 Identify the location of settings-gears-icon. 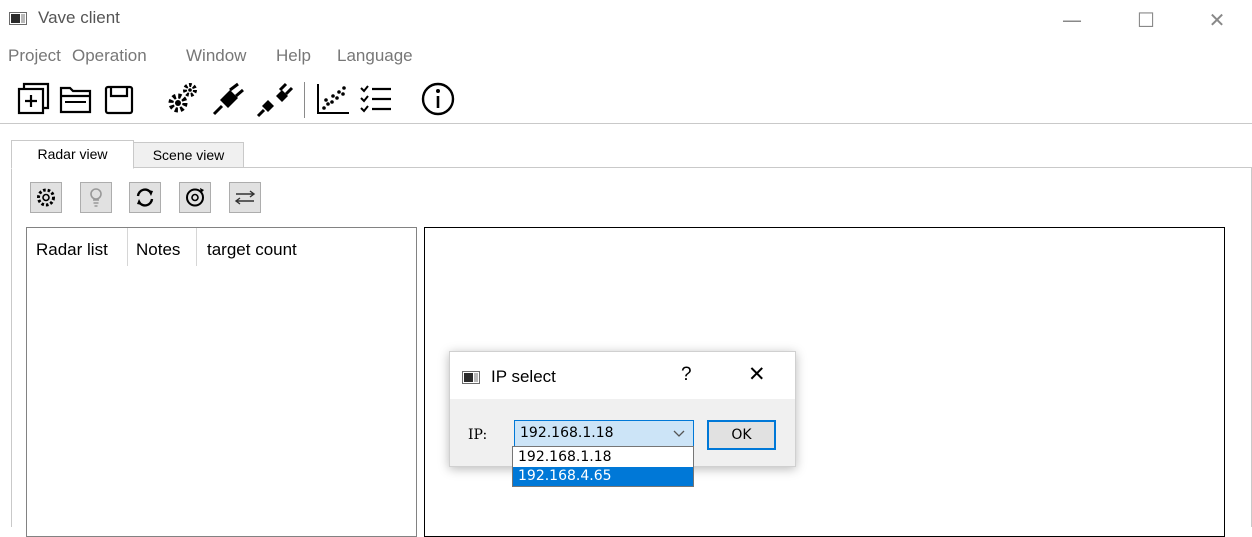
(182, 99).